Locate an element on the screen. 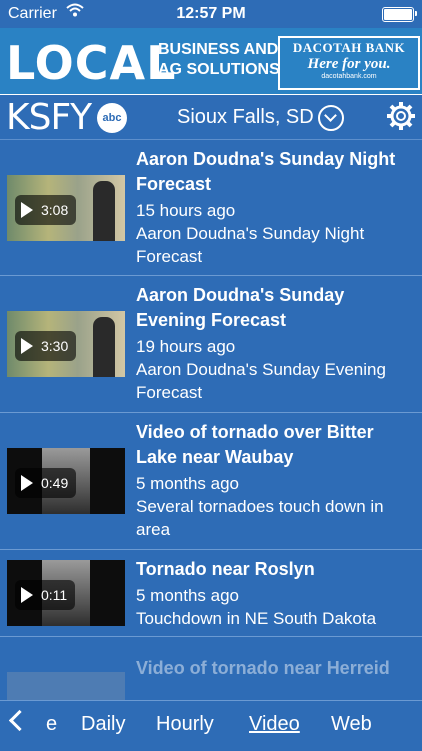 The image size is (422, 751). gear-icon is located at coordinates (401, 118).